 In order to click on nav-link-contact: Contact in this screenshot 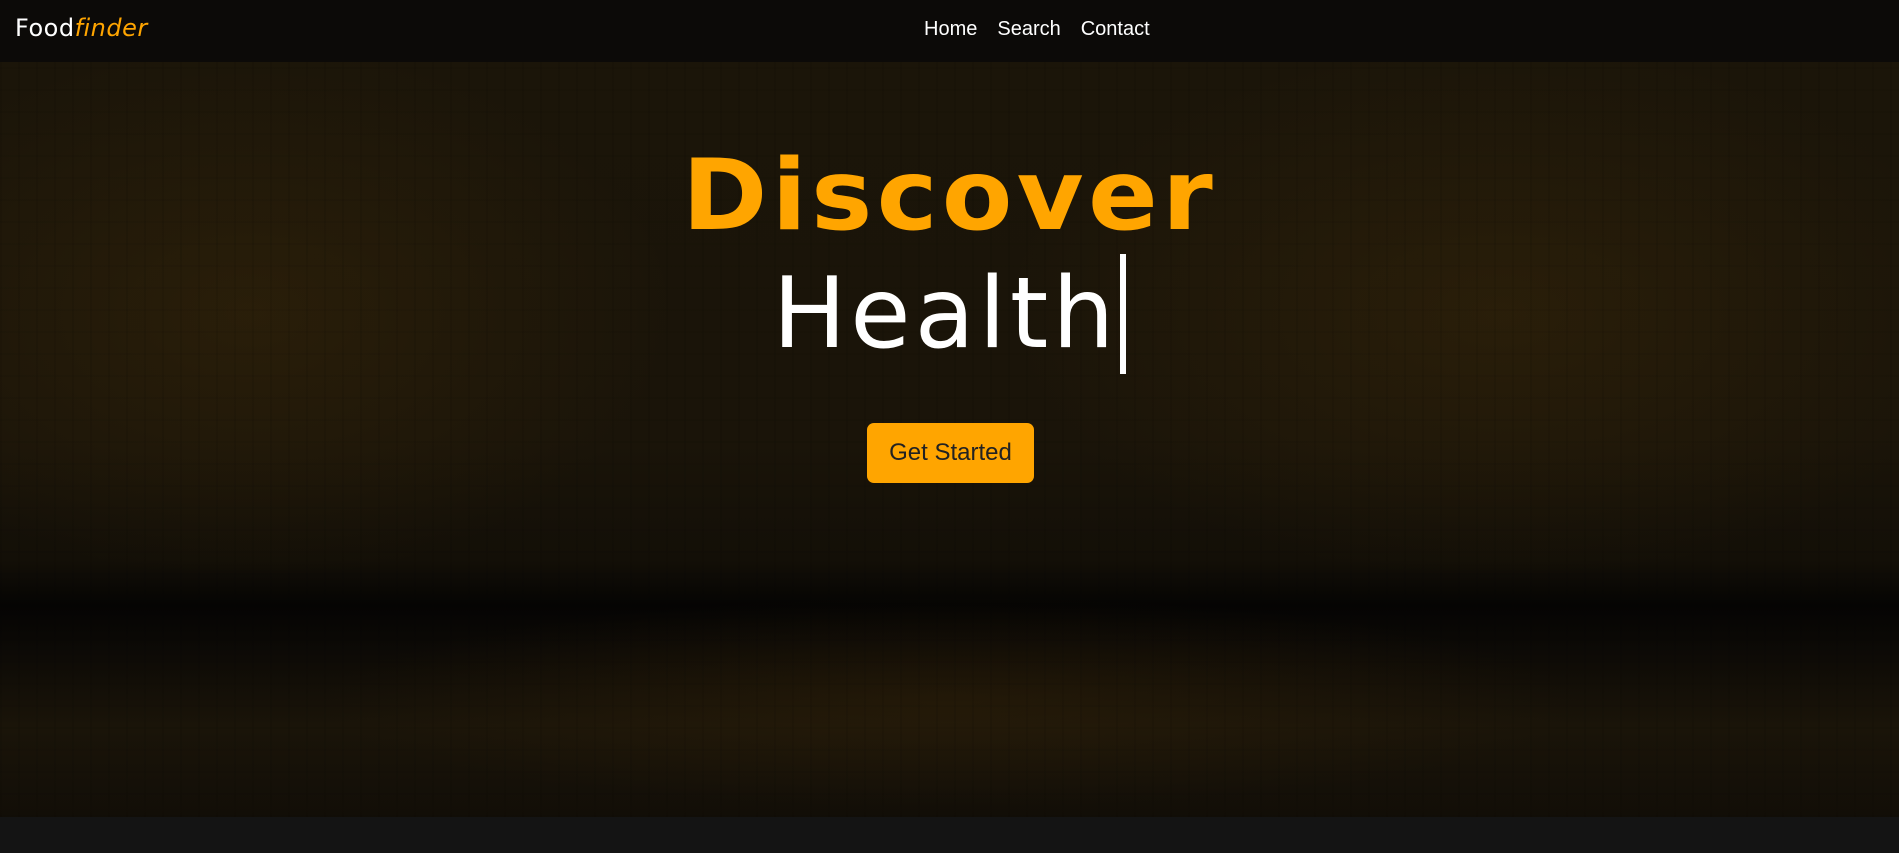, I will do `click(1115, 29)`.